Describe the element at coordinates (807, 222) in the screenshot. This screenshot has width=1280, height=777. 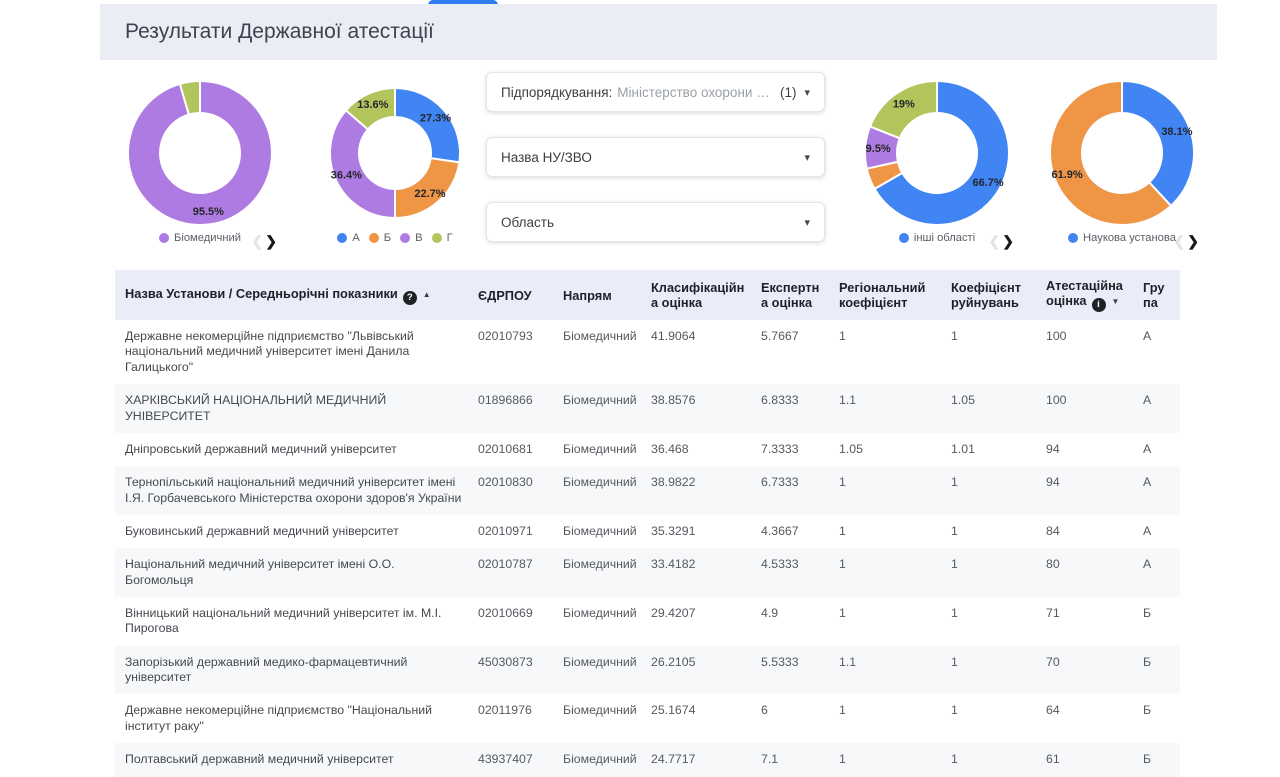
I see `caret-down-icon: ▾` at that location.